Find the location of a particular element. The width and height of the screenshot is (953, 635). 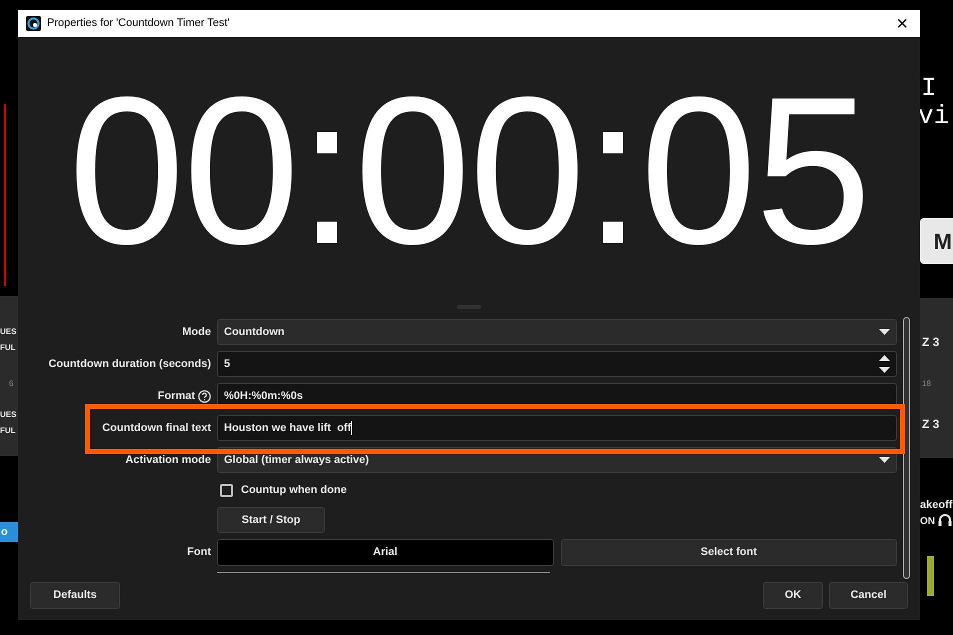

background-text: vi is located at coordinates (934, 116).